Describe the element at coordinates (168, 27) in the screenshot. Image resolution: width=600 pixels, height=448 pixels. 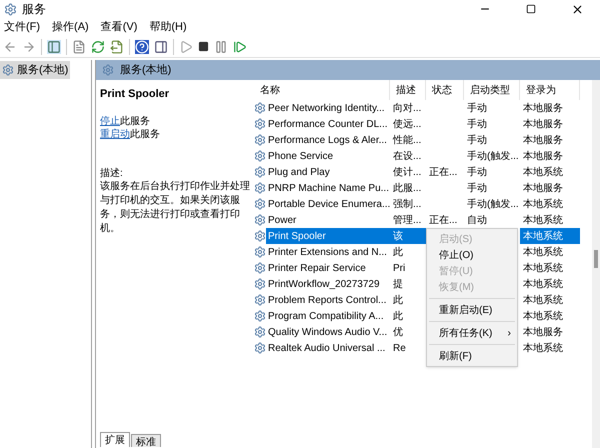
I see `menu-item: 帮助(H)` at that location.